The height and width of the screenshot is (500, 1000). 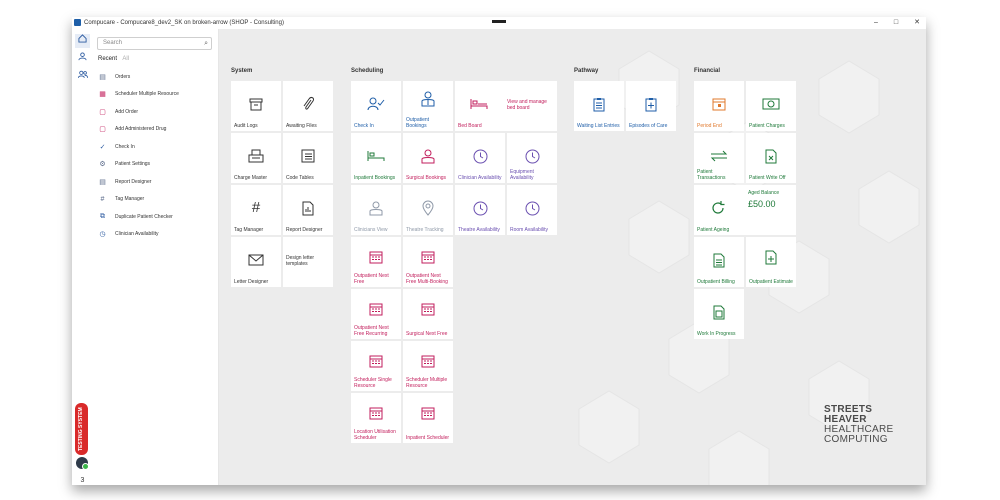 What do you see at coordinates (157, 182) in the screenshot?
I see `list-item: ▤ Report Designer` at bounding box center [157, 182].